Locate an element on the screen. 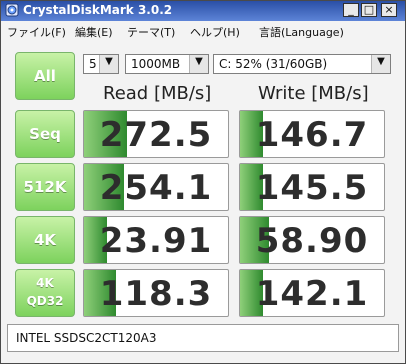 This screenshot has height=364, width=406. menu-file: ファイル(F) is located at coordinates (36, 32).